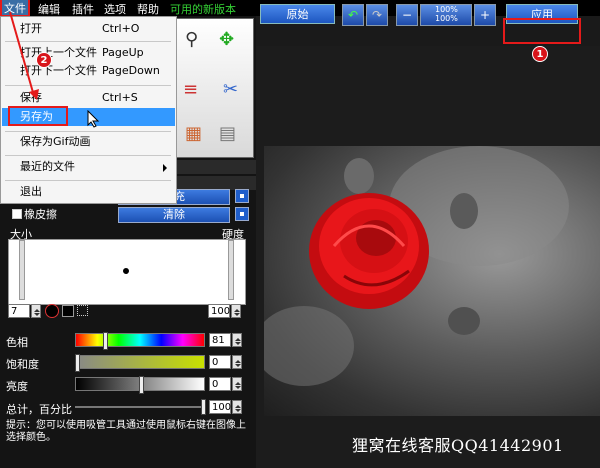  Describe the element at coordinates (77, 363) in the screenshot. I see `saturation-thumb` at that location.